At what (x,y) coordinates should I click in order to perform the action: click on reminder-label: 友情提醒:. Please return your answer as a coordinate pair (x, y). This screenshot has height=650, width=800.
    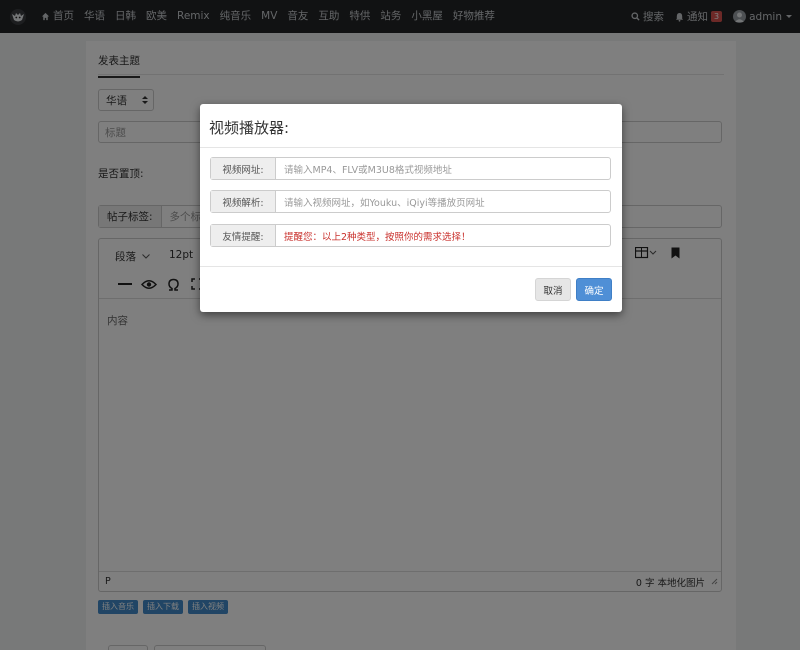
    Looking at the image, I should click on (243, 235).